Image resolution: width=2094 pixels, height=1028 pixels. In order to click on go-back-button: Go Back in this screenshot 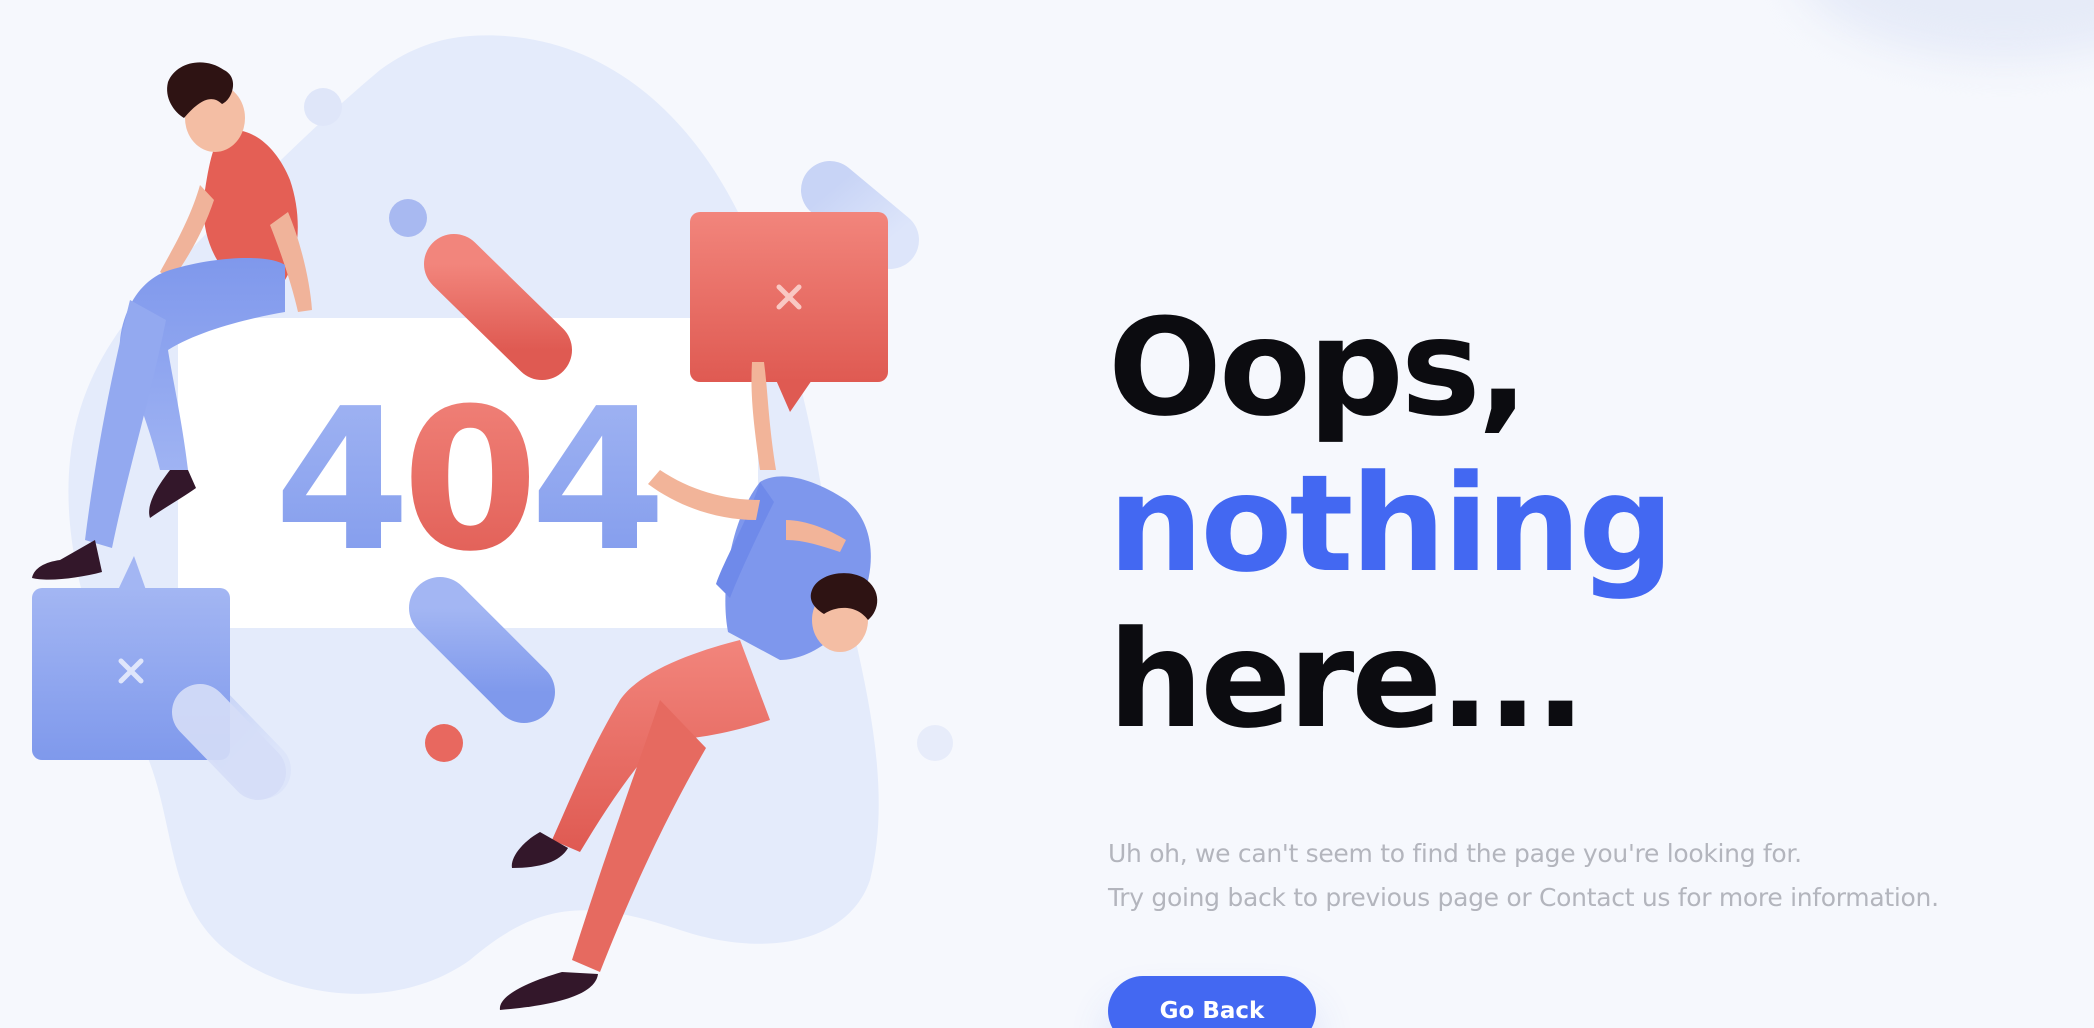, I will do `click(1212, 1002)`.